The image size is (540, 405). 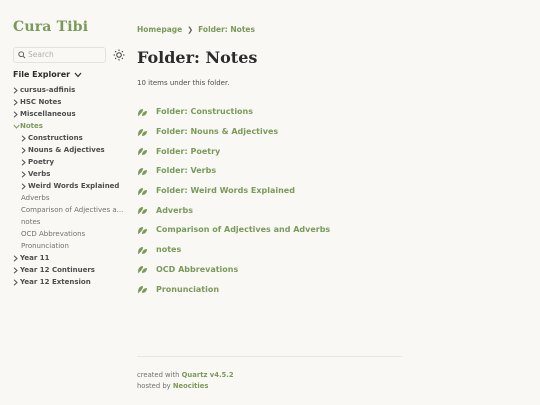 I want to click on explorer-item-label: Constructions, so click(x=55, y=138).